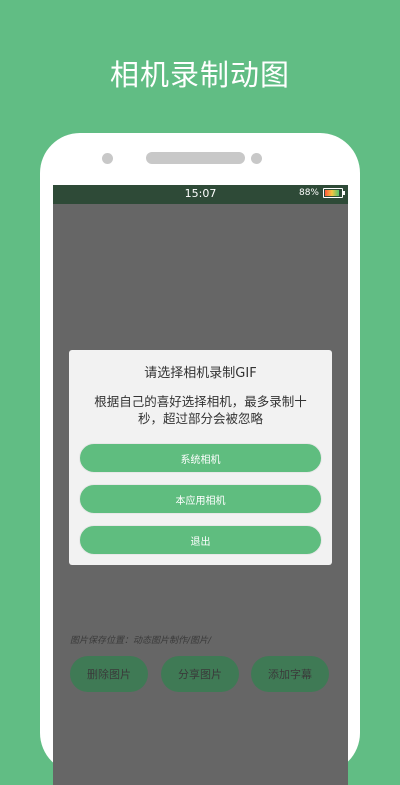  What do you see at coordinates (308, 193) in the screenshot?
I see `battery-percent: 88%` at bounding box center [308, 193].